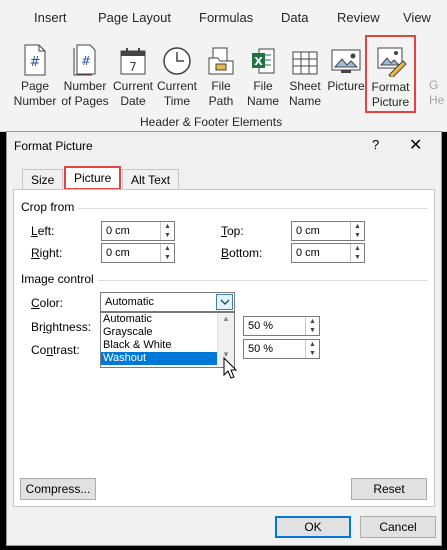 The image size is (447, 550). What do you see at coordinates (138, 231) in the screenshot?
I see `left-crop-spinner: 0 cm ▲ ▼` at bounding box center [138, 231].